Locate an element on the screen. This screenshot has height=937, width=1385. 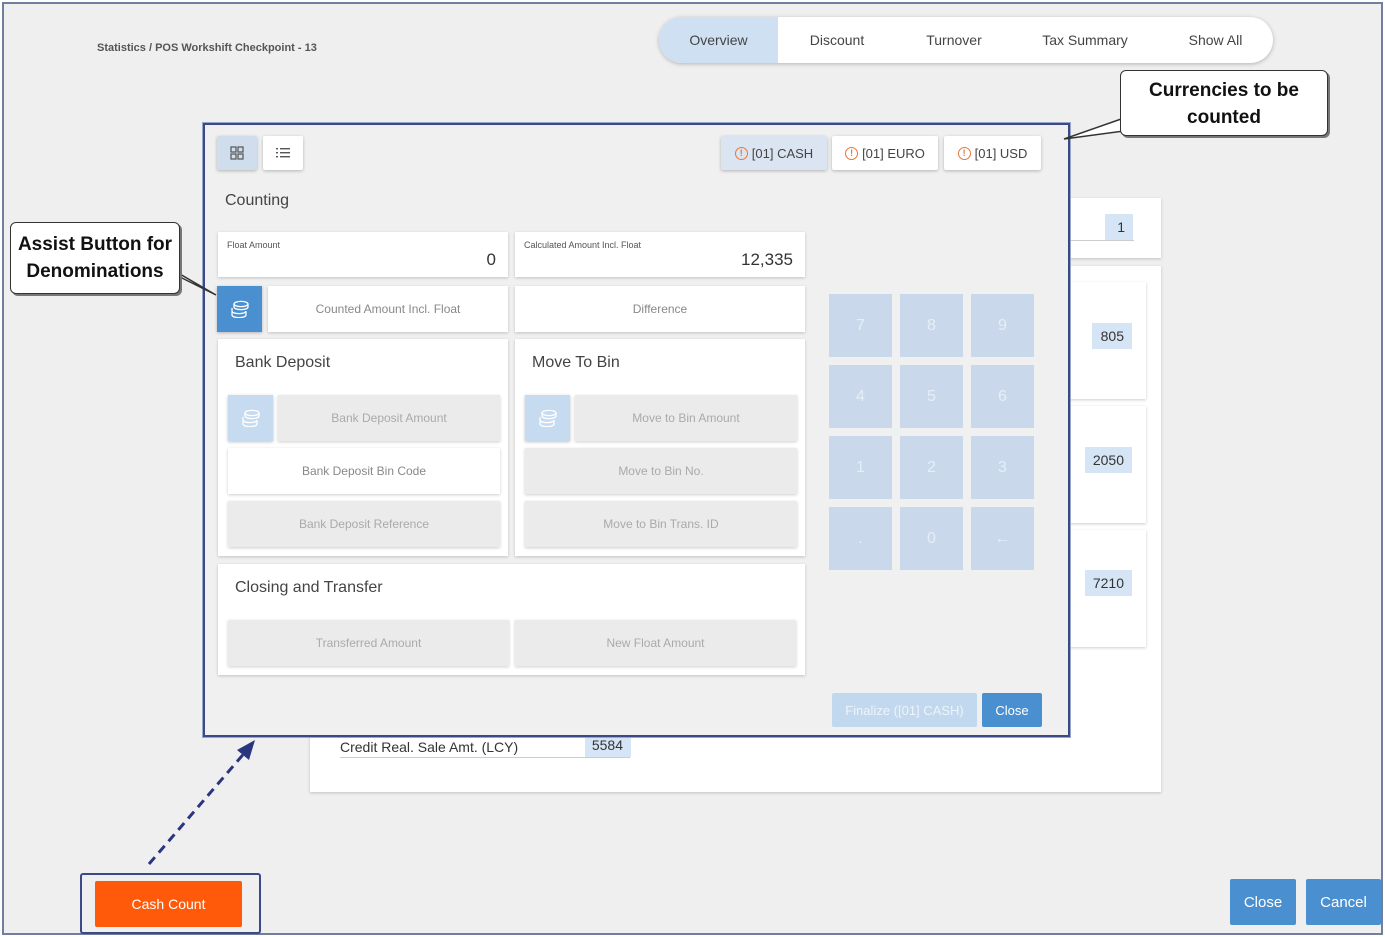
assist-button-callout: Assist Button for Denominations is located at coordinates (95, 258).